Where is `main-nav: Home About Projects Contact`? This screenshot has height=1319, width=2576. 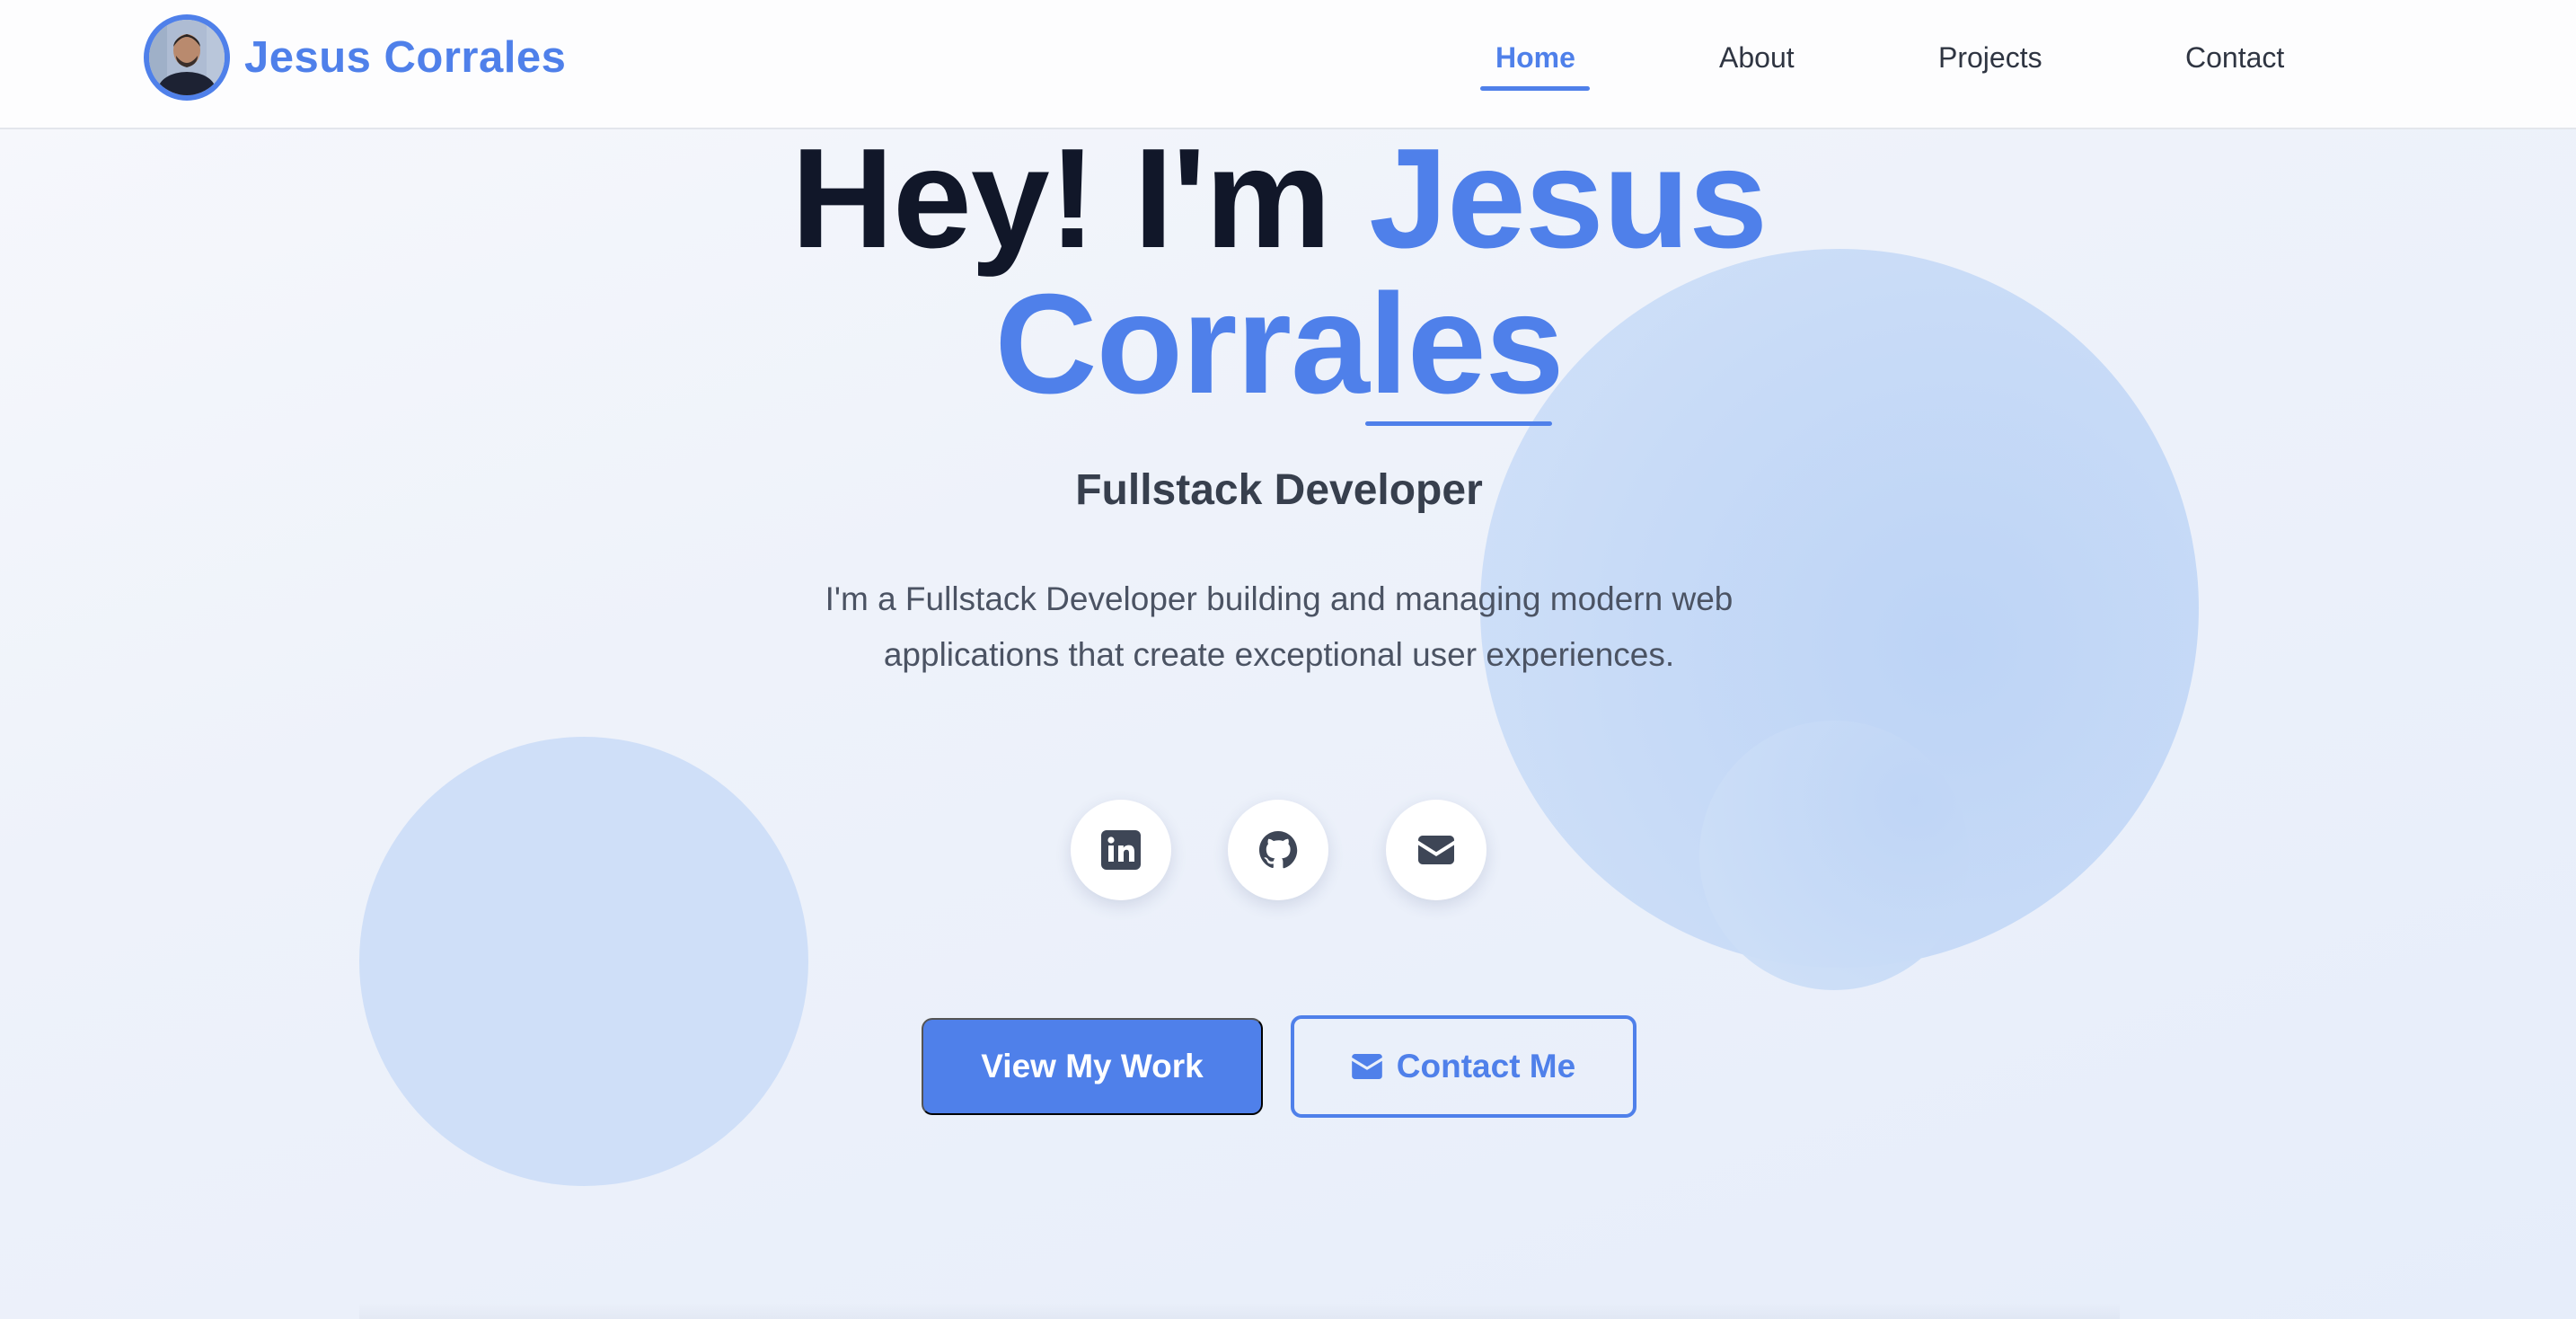 main-nav: Home About Projects Contact is located at coordinates (1288, 64).